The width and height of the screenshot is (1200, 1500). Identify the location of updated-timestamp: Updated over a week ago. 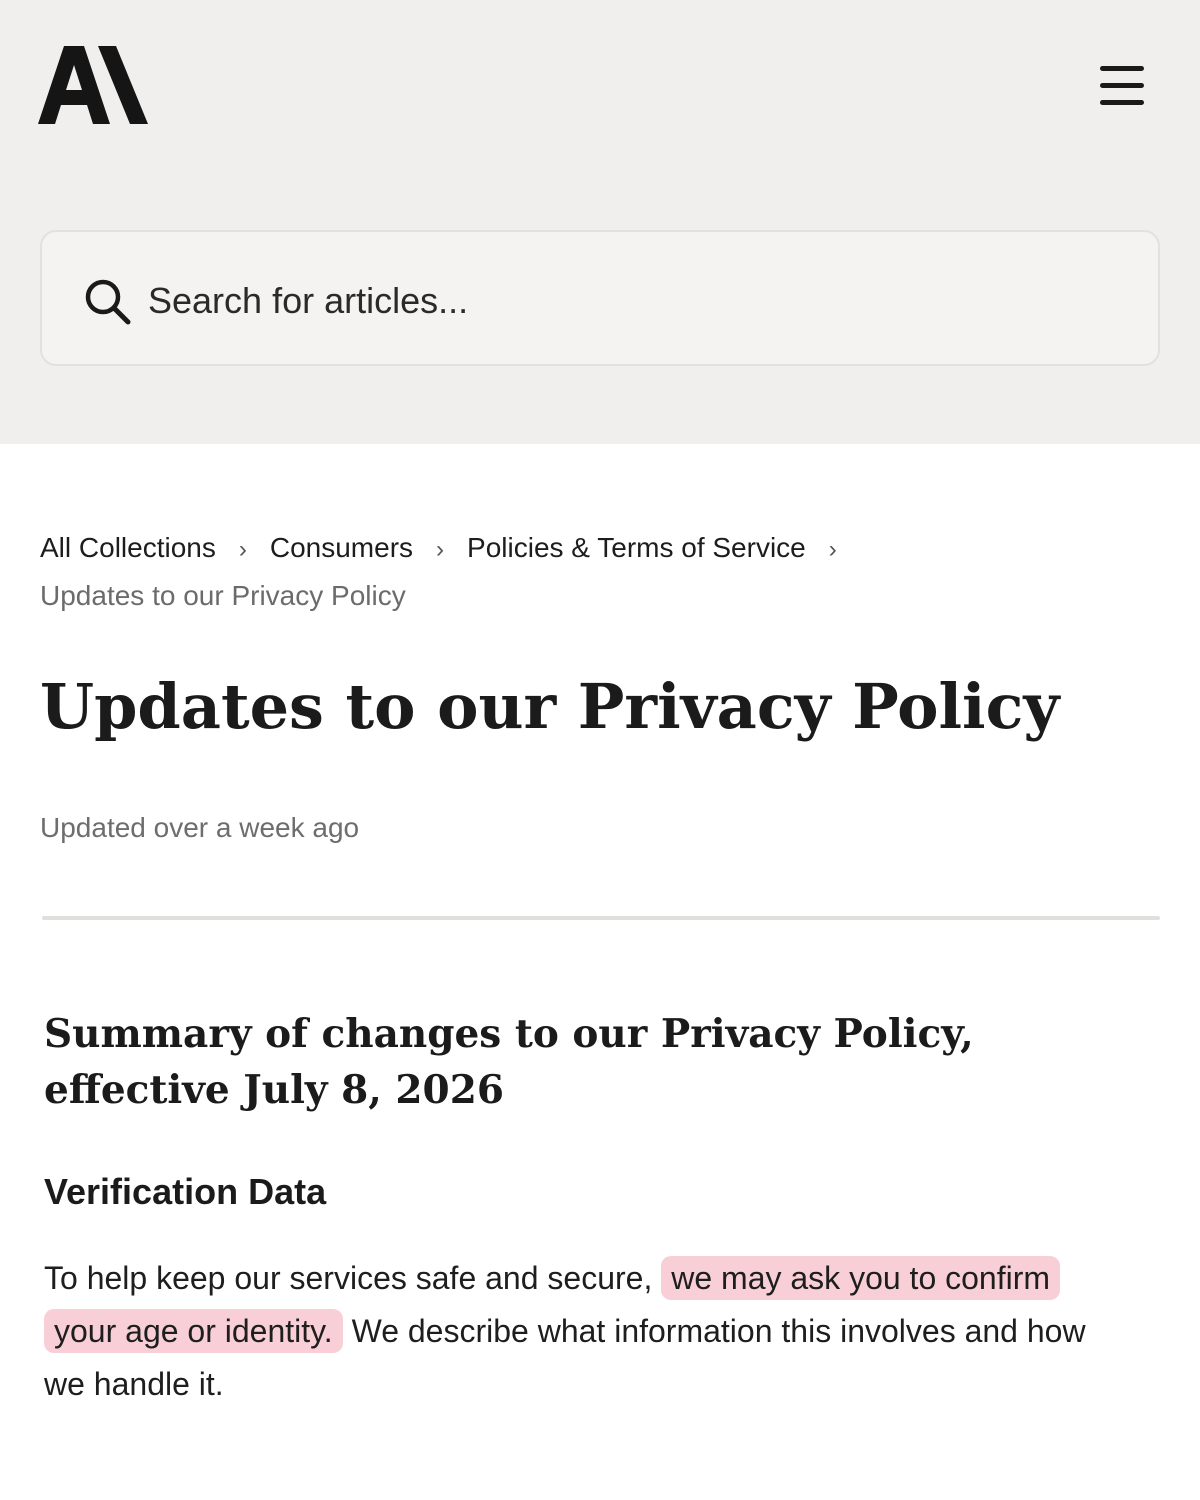
(200, 827).